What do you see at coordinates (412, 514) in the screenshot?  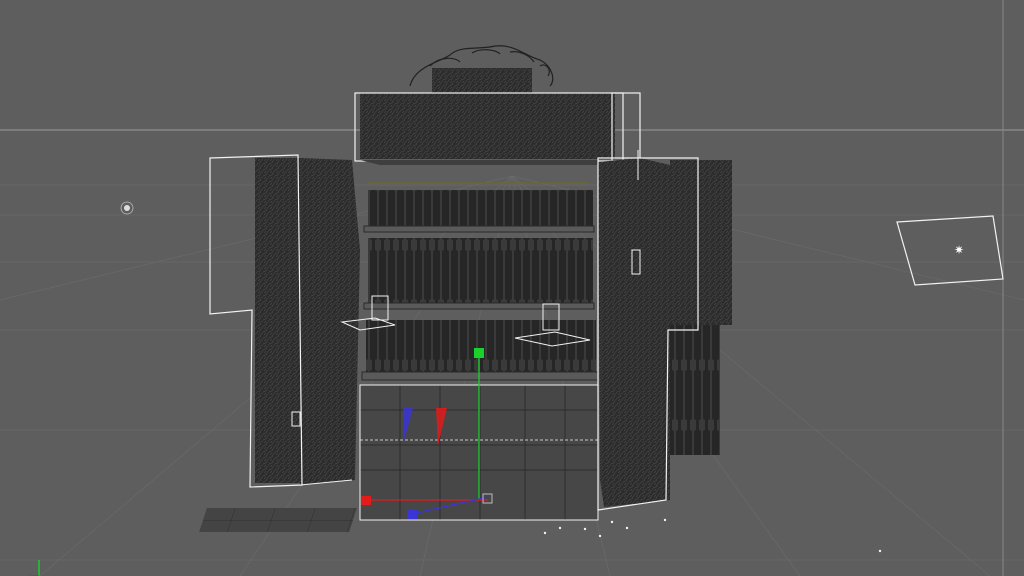 I see `gizmo-z-handle` at bounding box center [412, 514].